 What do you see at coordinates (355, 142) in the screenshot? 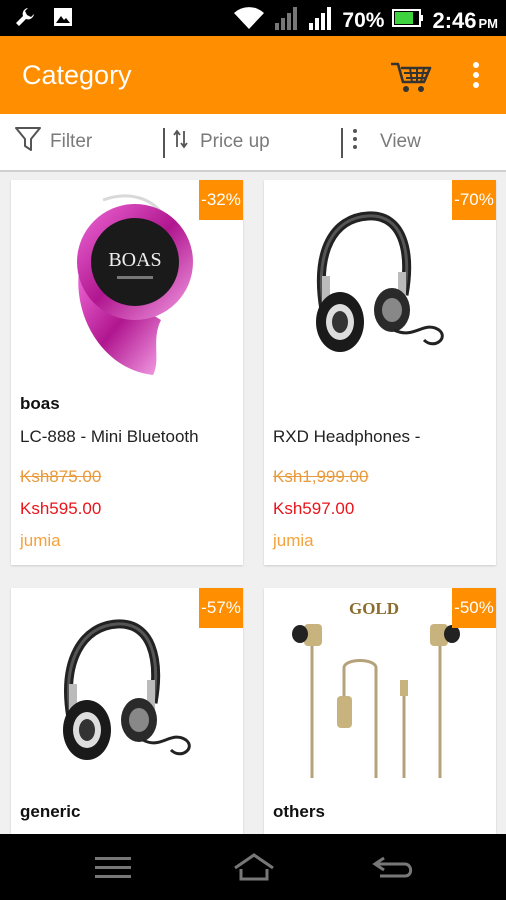
I see `view-icon` at bounding box center [355, 142].